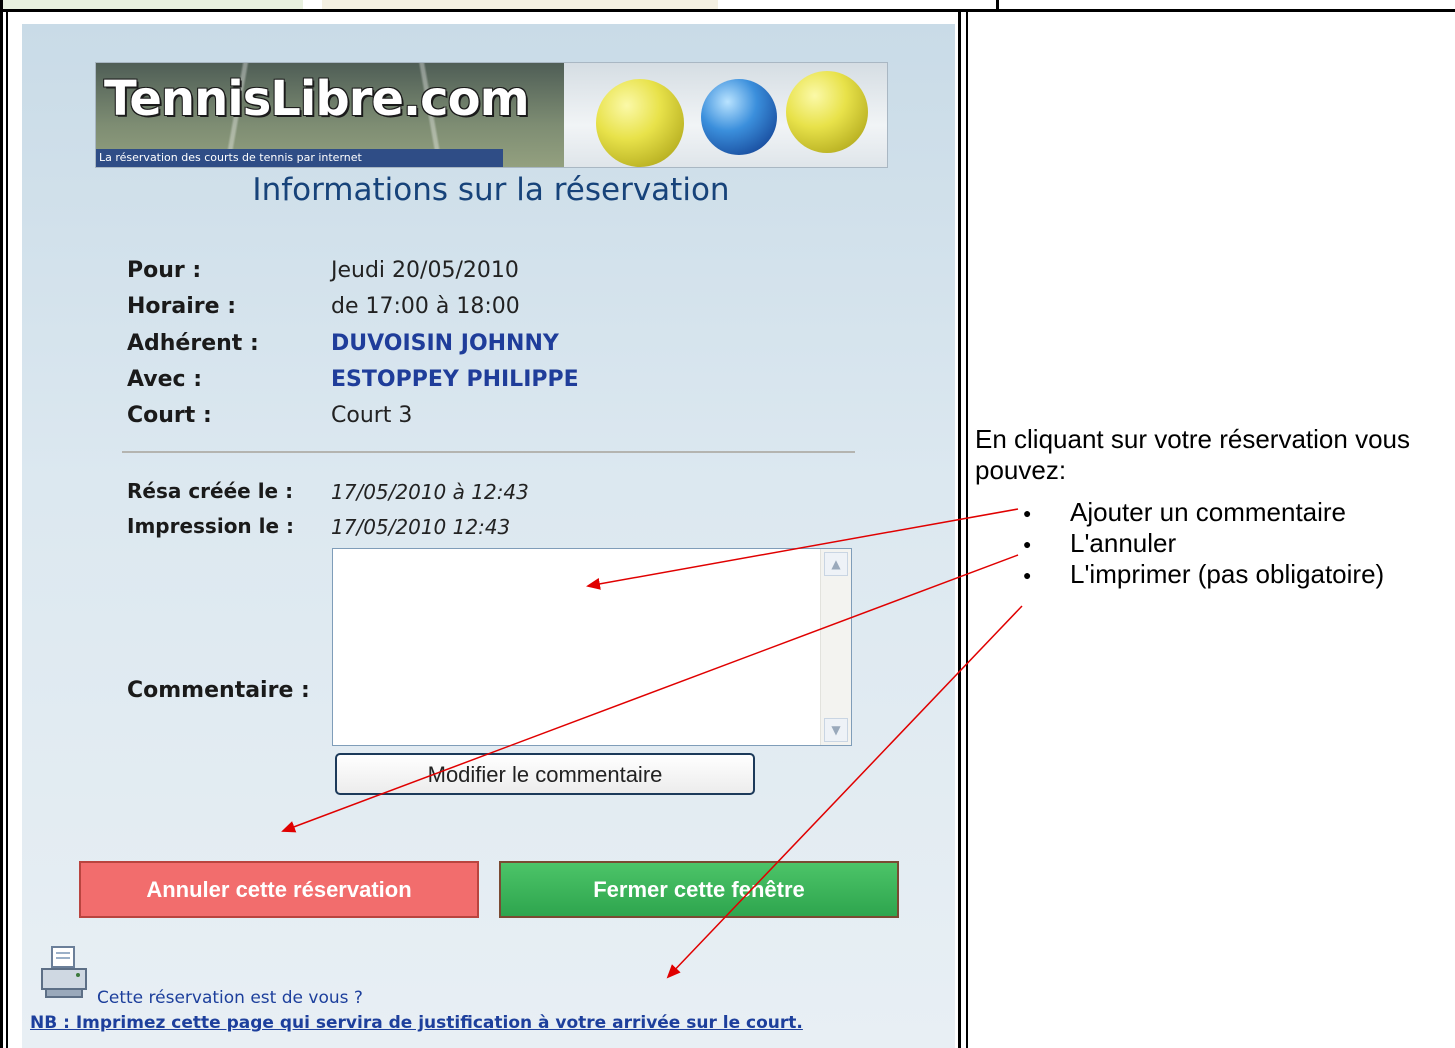 The image size is (1455, 1048). I want to click on arrow-to-cancel, so click(650, 693).